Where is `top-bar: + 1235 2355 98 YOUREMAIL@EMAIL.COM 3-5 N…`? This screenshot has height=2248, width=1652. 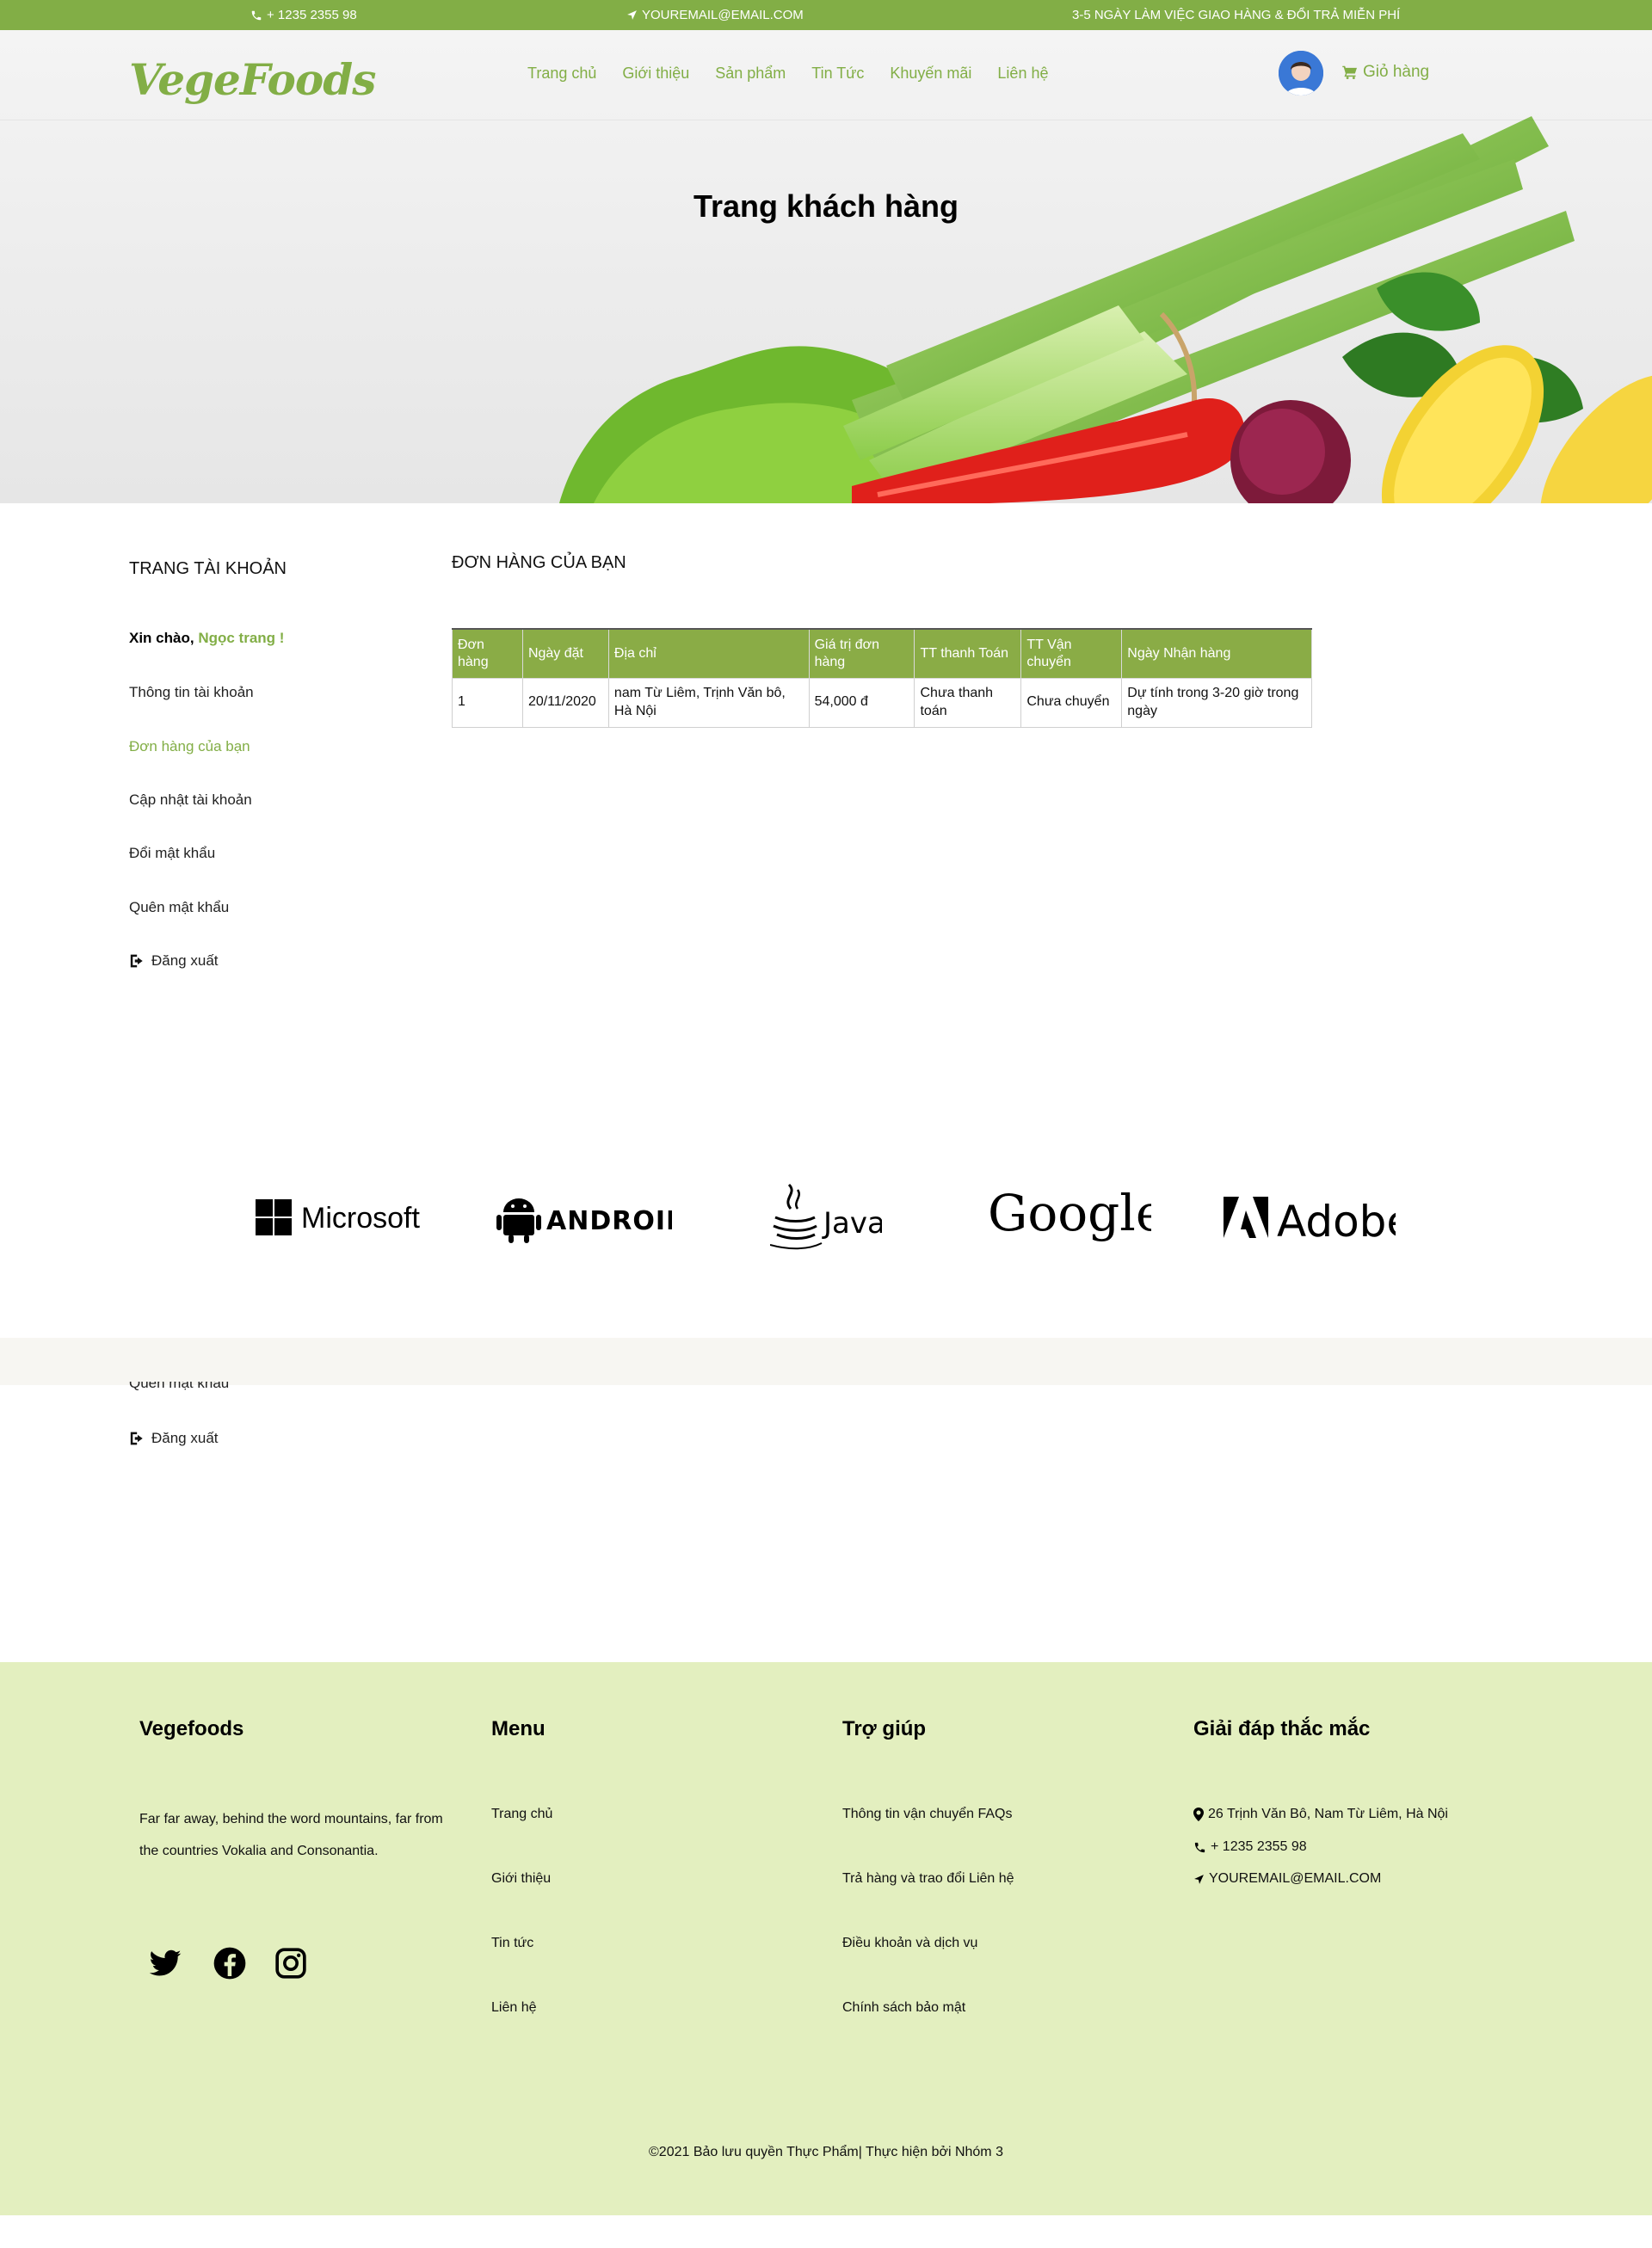
top-bar: + 1235 2355 98 YOUREMAIL@EMAIL.COM 3-5 N… is located at coordinates (826, 15).